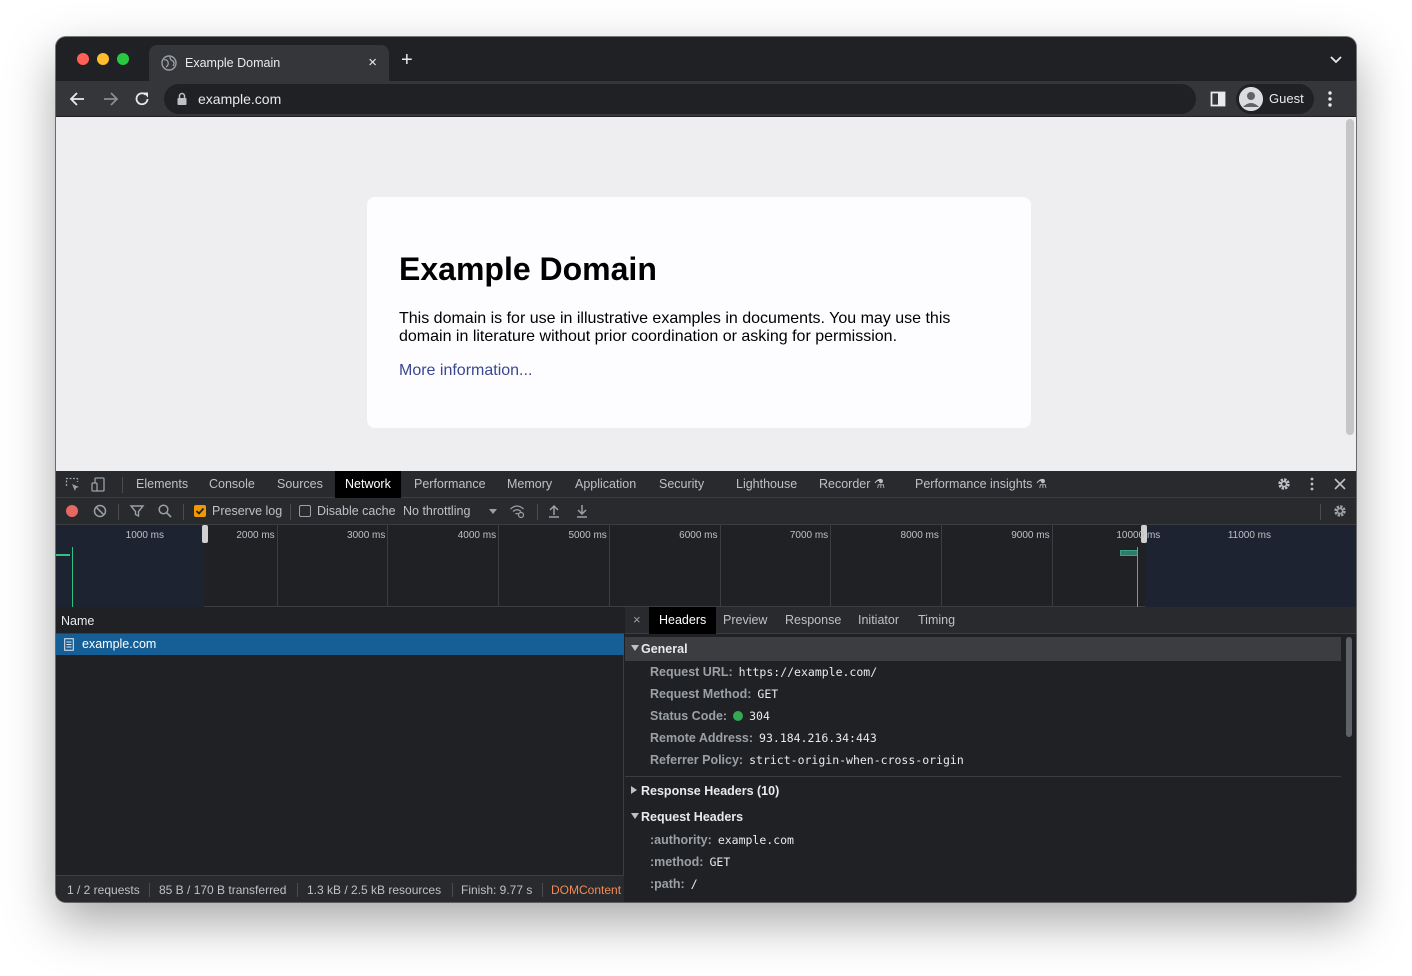 The image size is (1412, 976). Describe the element at coordinates (123, 59) in the screenshot. I see `zoom-window-button` at that location.